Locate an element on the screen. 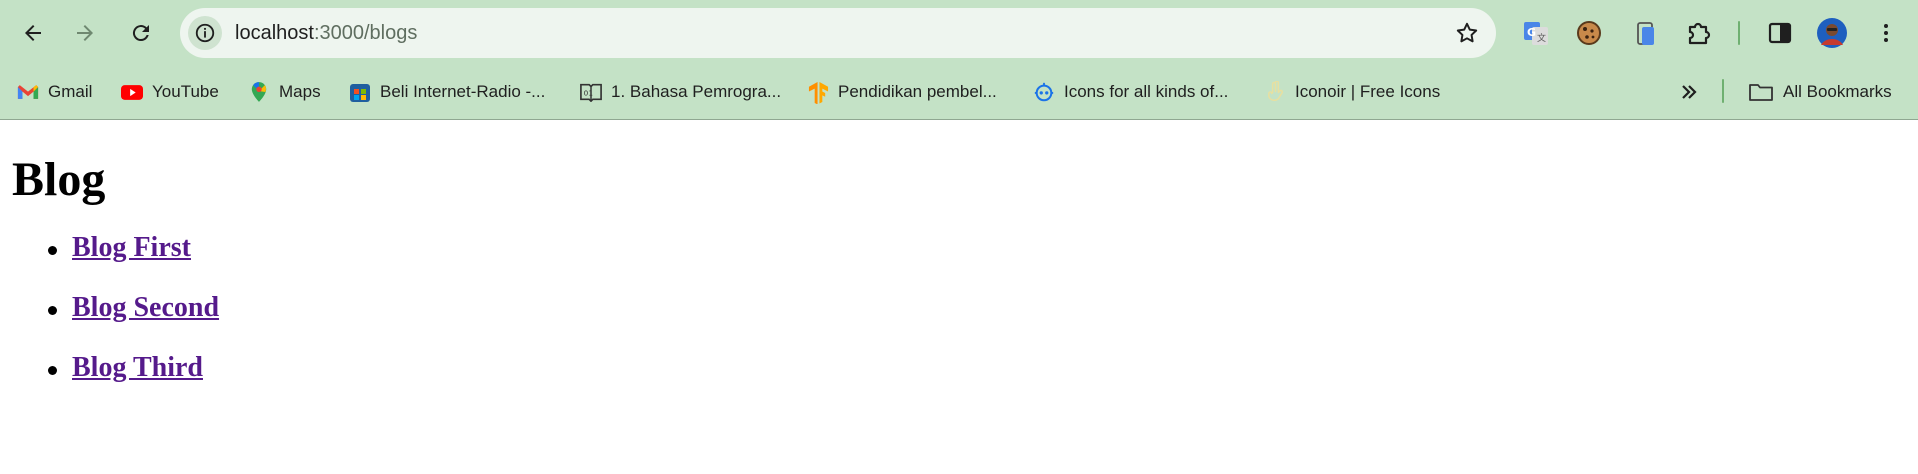 The image size is (1918, 474). extensions-button is located at coordinates (1698, 33).